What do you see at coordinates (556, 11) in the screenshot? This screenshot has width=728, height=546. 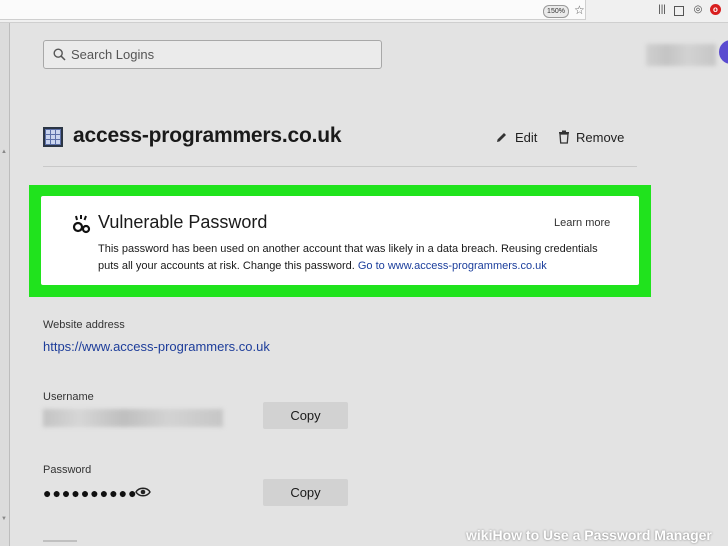 I see `zoom-level-badge: 150%` at bounding box center [556, 11].